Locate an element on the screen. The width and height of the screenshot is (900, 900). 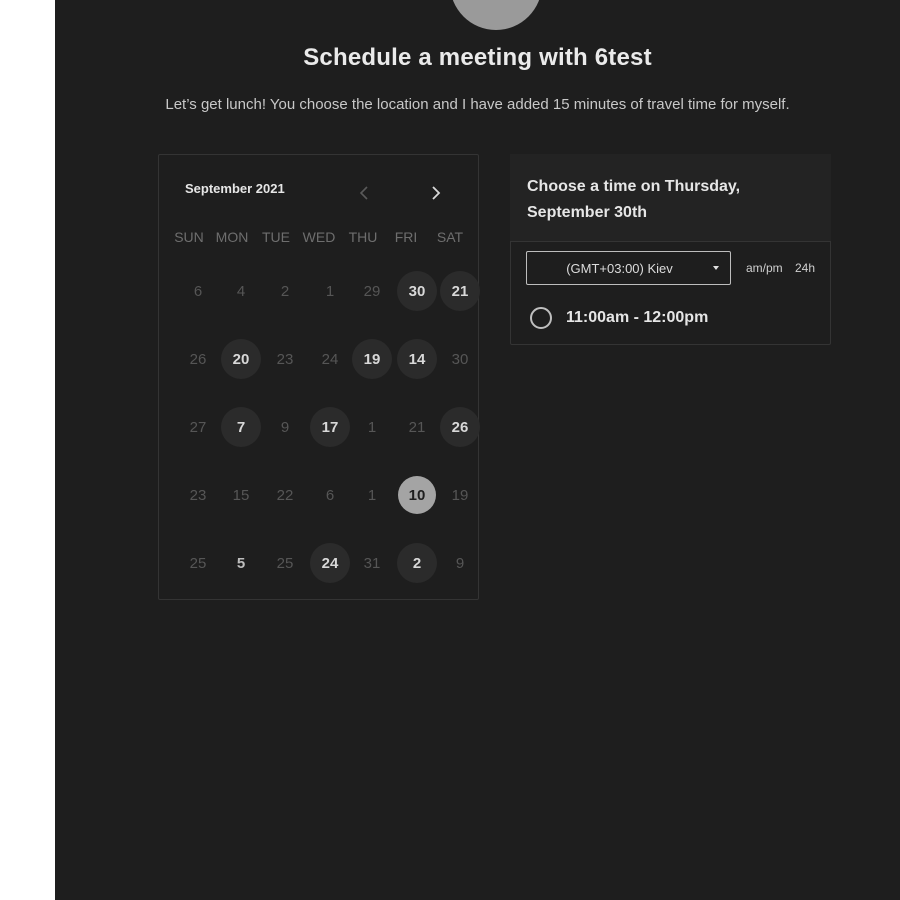
weekday-label: TUE is located at coordinates (276, 237).